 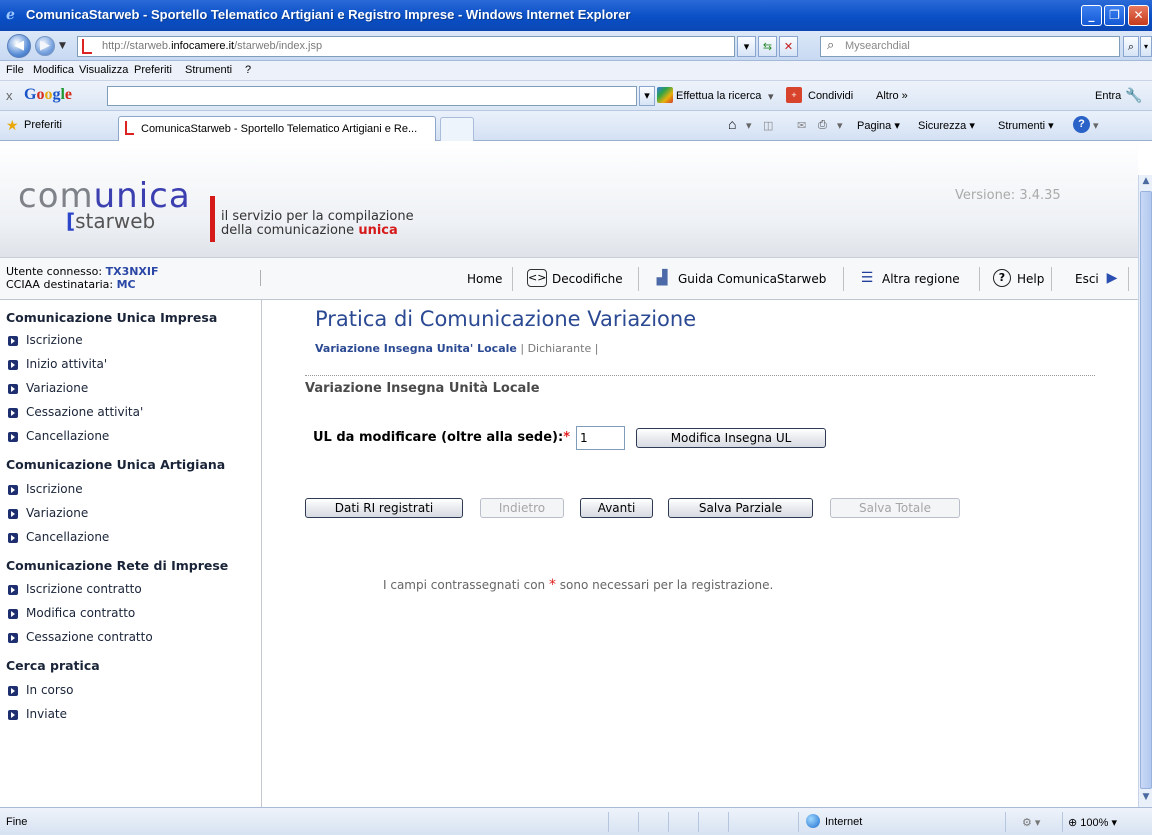 What do you see at coordinates (153, 70) in the screenshot?
I see `menu-preferiti: Preferiti` at bounding box center [153, 70].